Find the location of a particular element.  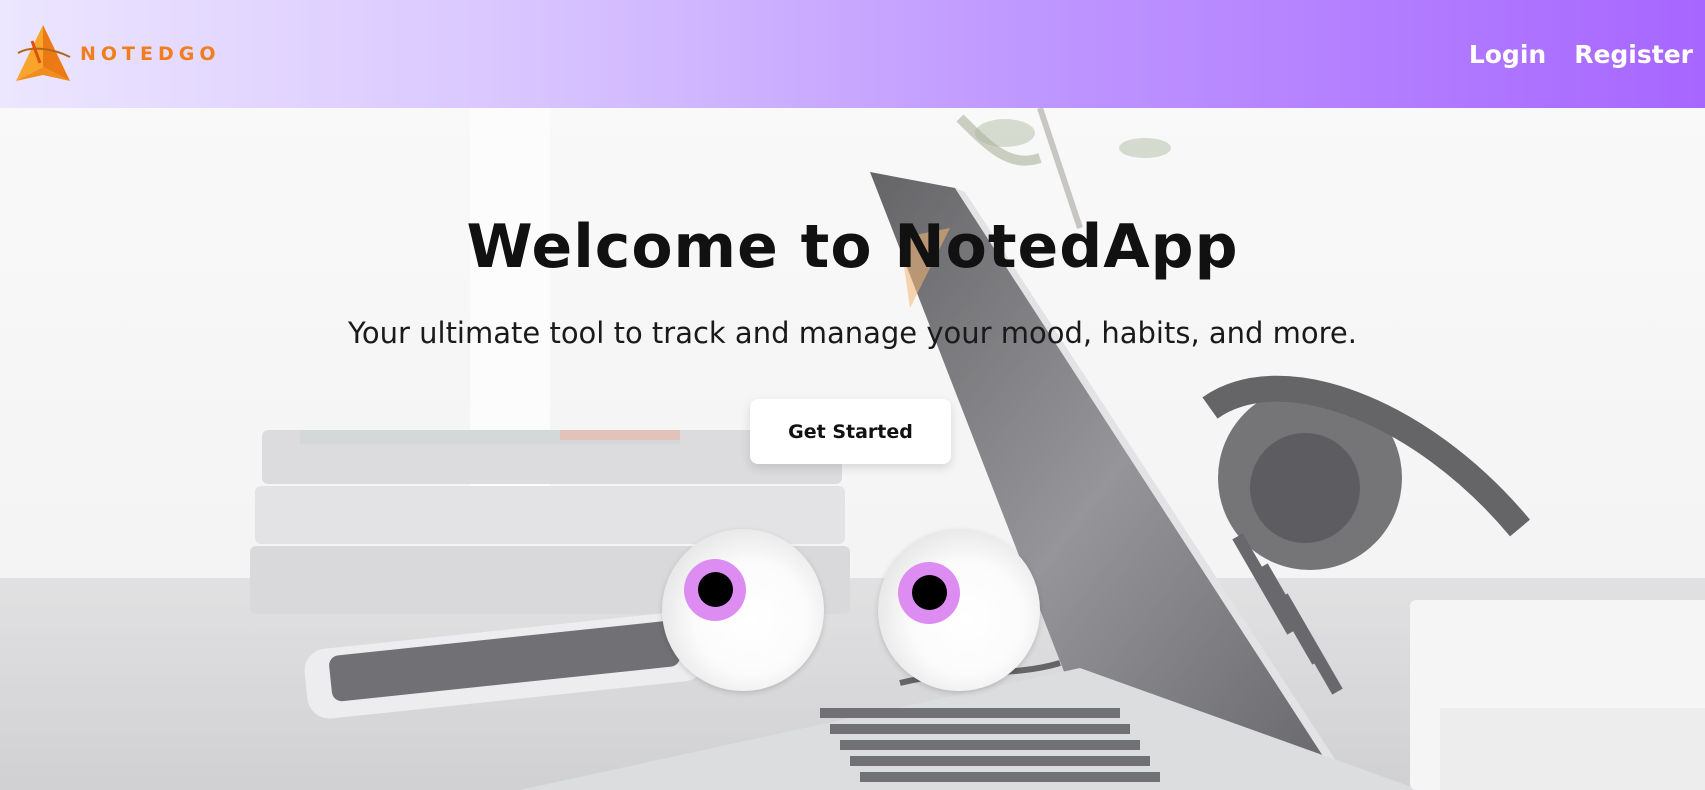

left-iris is located at coordinates (715, 590).